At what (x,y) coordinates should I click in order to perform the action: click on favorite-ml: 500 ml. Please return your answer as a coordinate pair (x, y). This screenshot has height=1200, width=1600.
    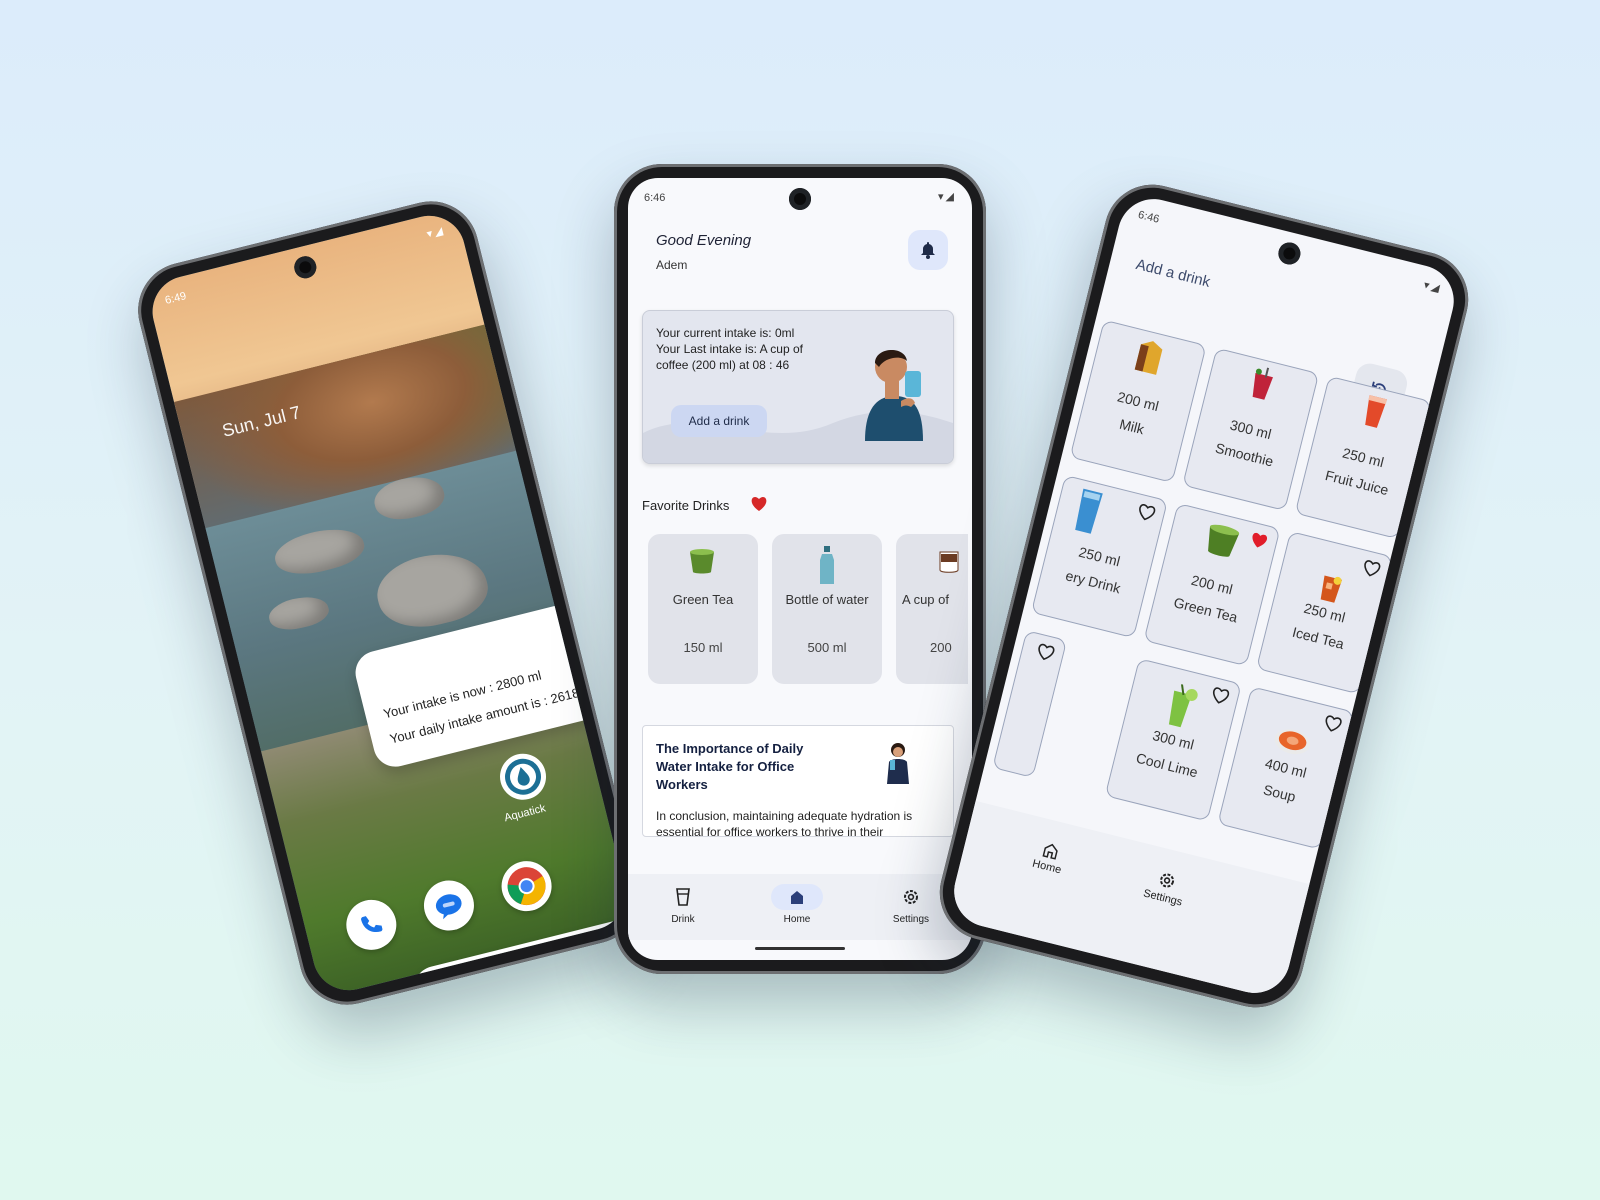
    Looking at the image, I should click on (827, 647).